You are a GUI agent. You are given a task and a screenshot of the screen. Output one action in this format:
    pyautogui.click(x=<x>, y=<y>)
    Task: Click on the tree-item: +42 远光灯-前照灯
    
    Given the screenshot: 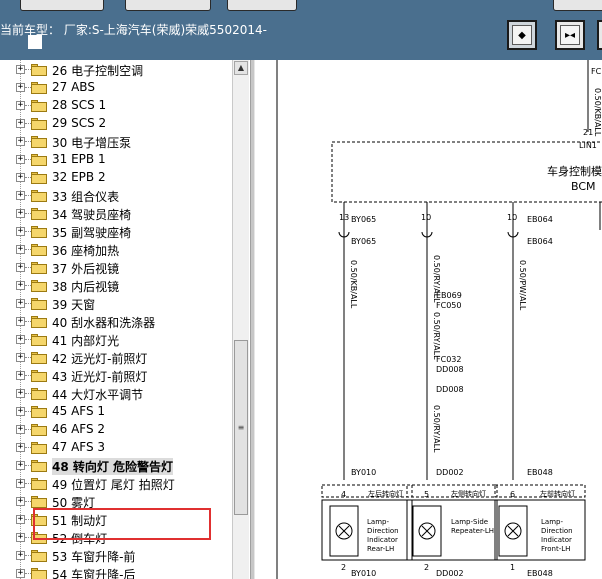 What is the action you would take?
    pyautogui.click(x=116, y=358)
    